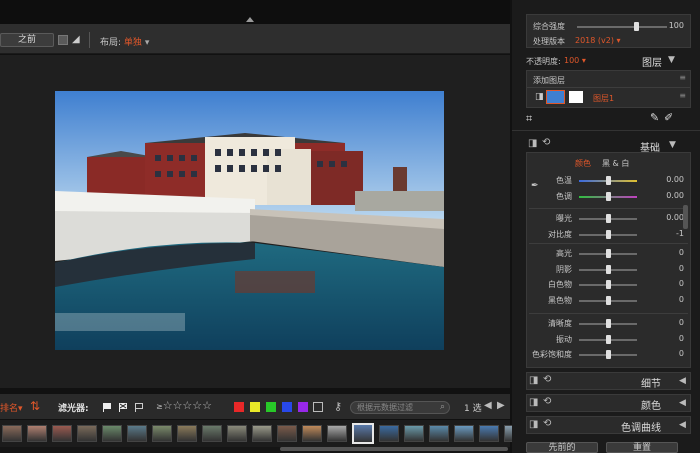 The image size is (700, 453). I want to click on process-version-dropdown: 2018 (v2) ▾, so click(598, 40).